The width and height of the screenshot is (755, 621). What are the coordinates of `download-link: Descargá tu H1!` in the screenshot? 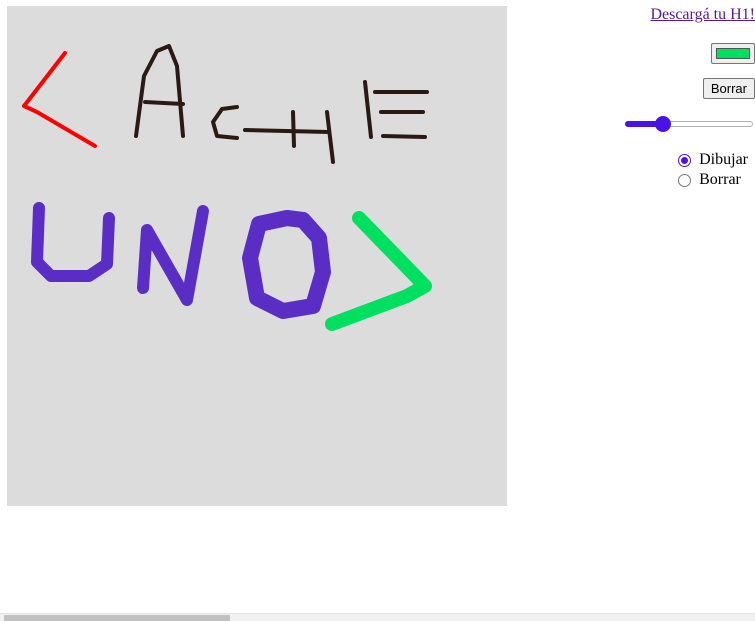 It's located at (702, 15).